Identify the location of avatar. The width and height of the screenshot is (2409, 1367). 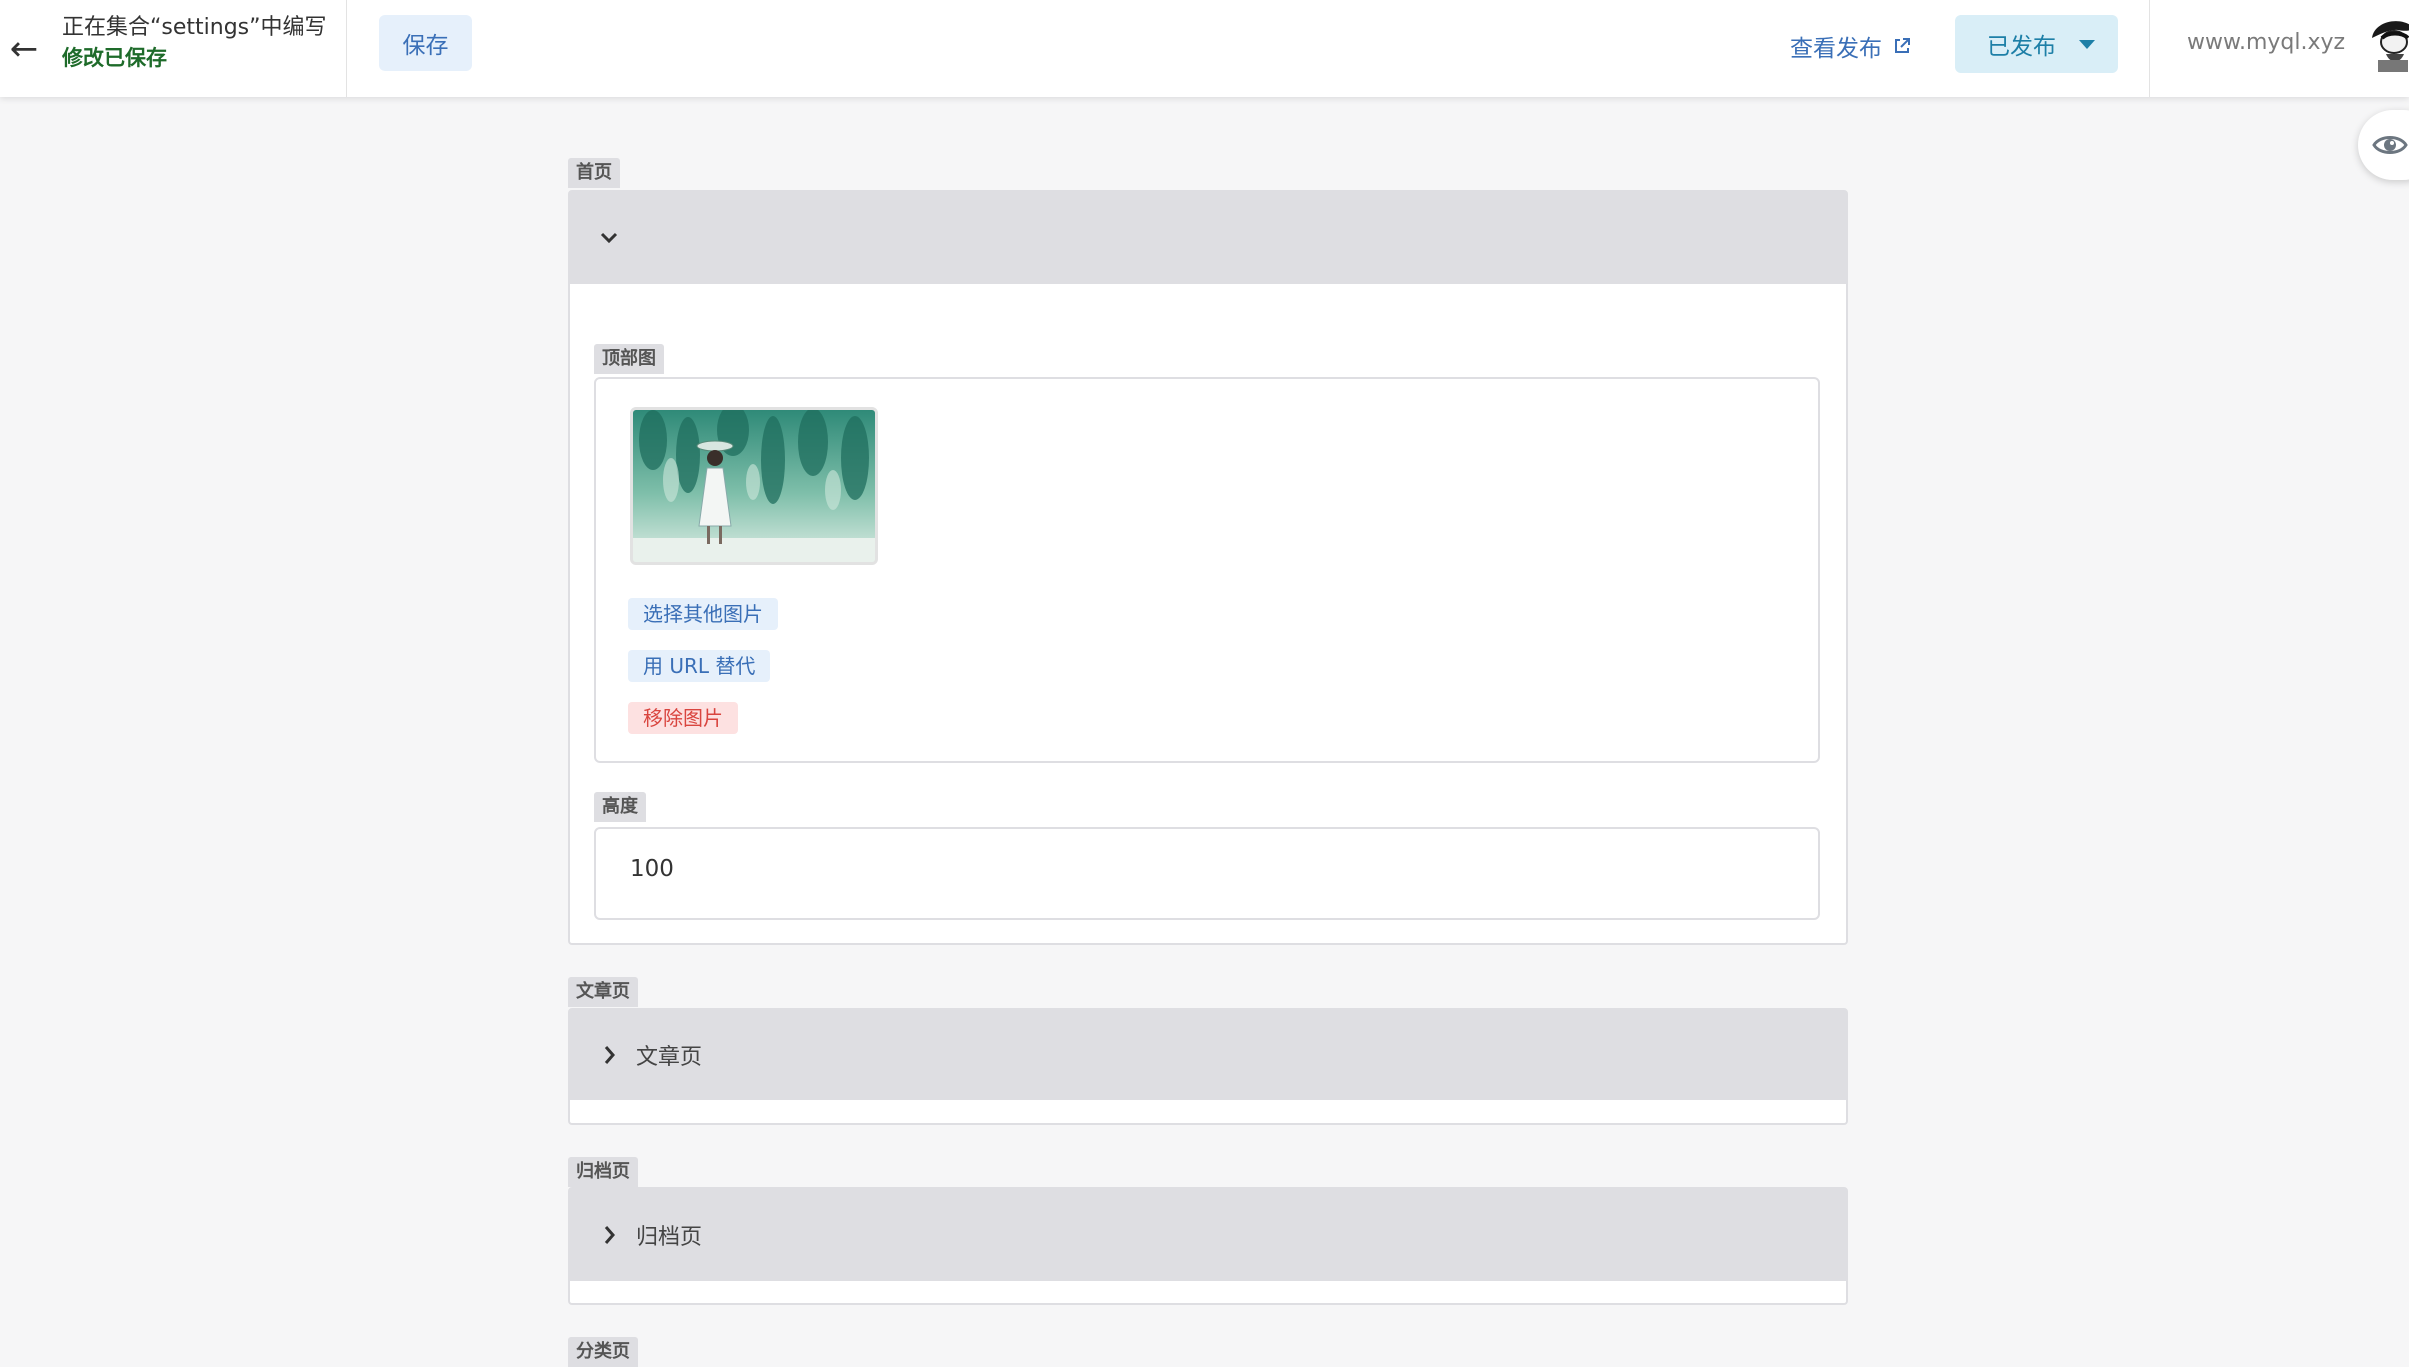
(2388, 44).